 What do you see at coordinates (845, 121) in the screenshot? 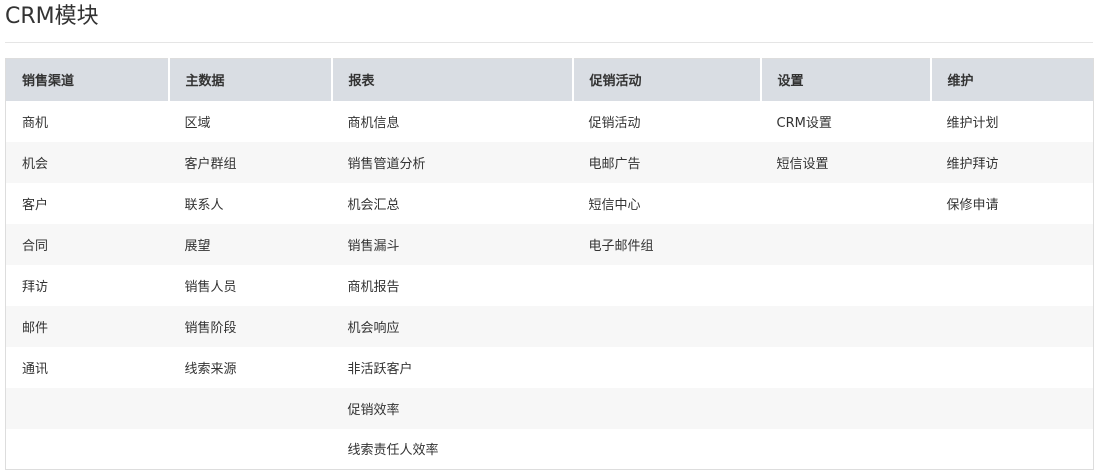
I see `link-crm-settings: CRM设置` at bounding box center [845, 121].